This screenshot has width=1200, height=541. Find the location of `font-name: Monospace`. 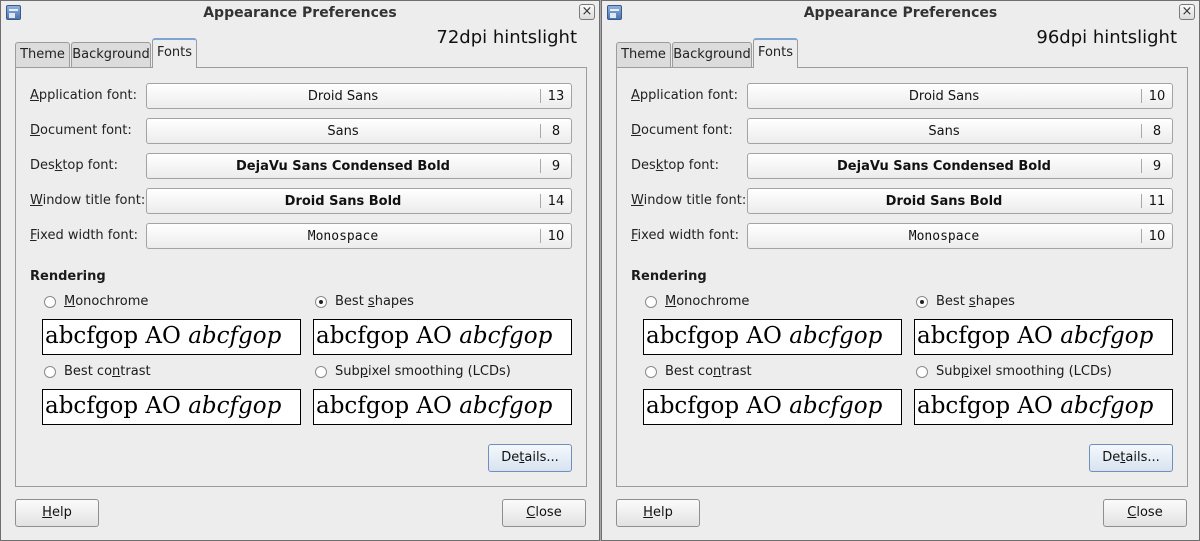

font-name: Monospace is located at coordinates (343, 236).